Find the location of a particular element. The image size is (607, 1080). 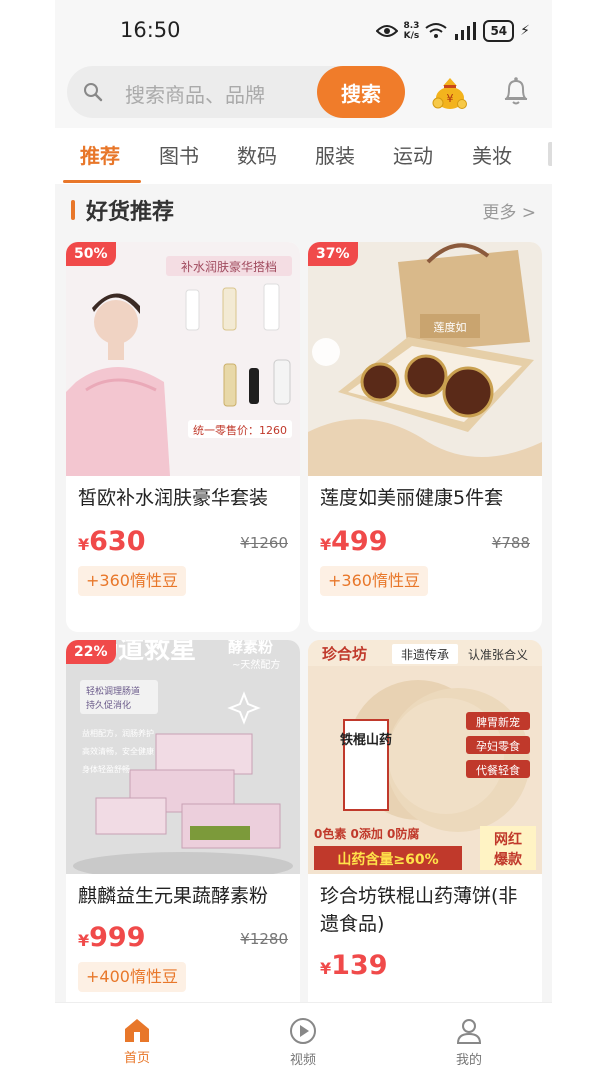

search-button: 搜索 is located at coordinates (361, 92).